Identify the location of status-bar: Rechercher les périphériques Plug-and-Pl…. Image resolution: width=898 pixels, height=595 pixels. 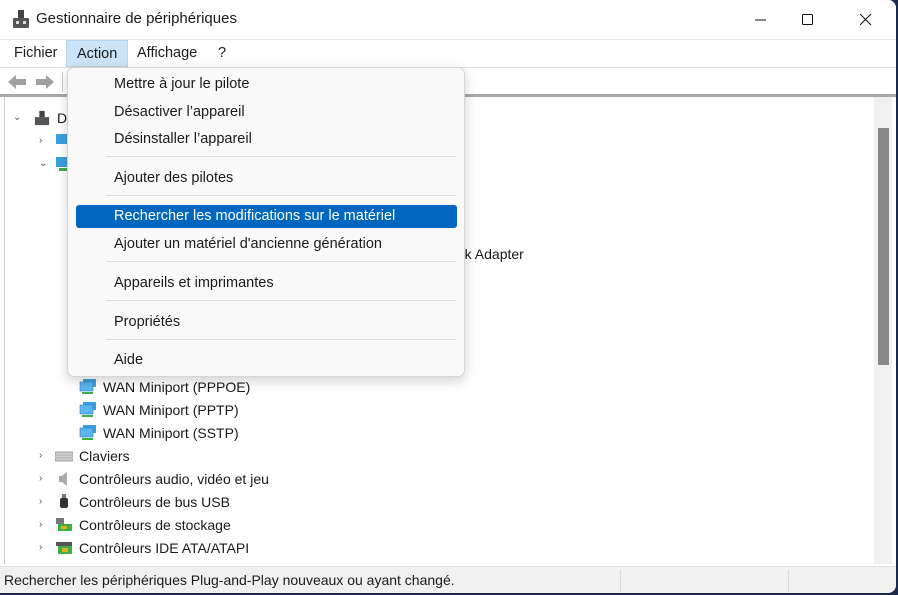
(448, 579).